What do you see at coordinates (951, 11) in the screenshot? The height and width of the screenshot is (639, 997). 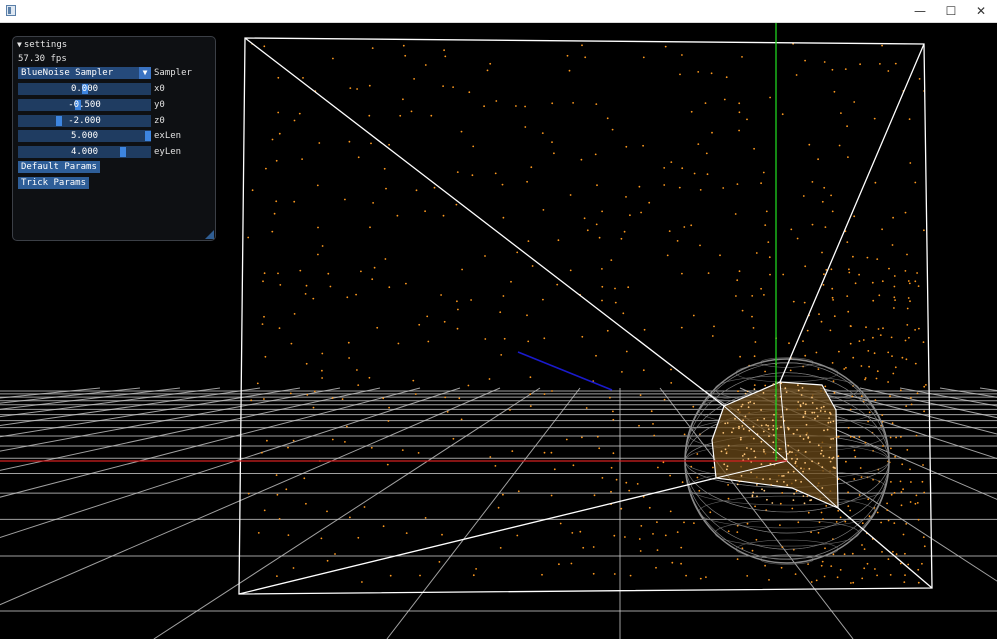 I see `maximize-button: ☐` at bounding box center [951, 11].